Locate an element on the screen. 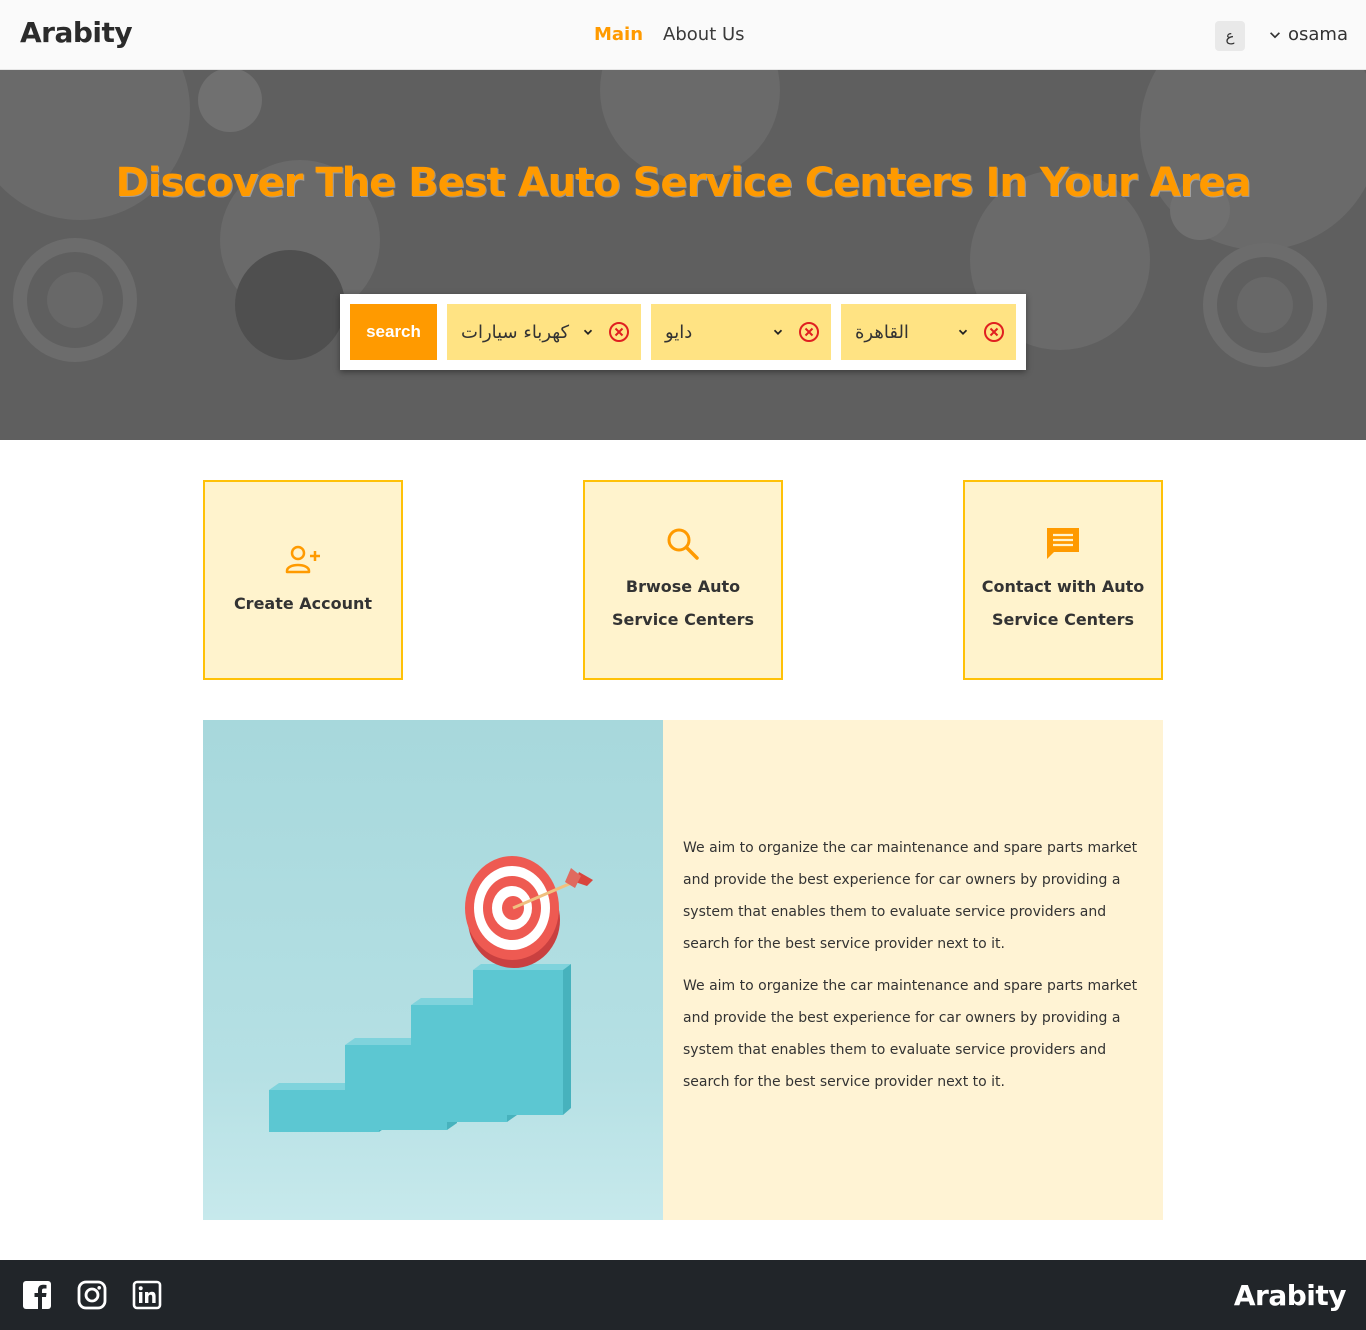 The height and width of the screenshot is (1330, 1366). footer-brand-logo: Arabity is located at coordinates (1290, 1295).